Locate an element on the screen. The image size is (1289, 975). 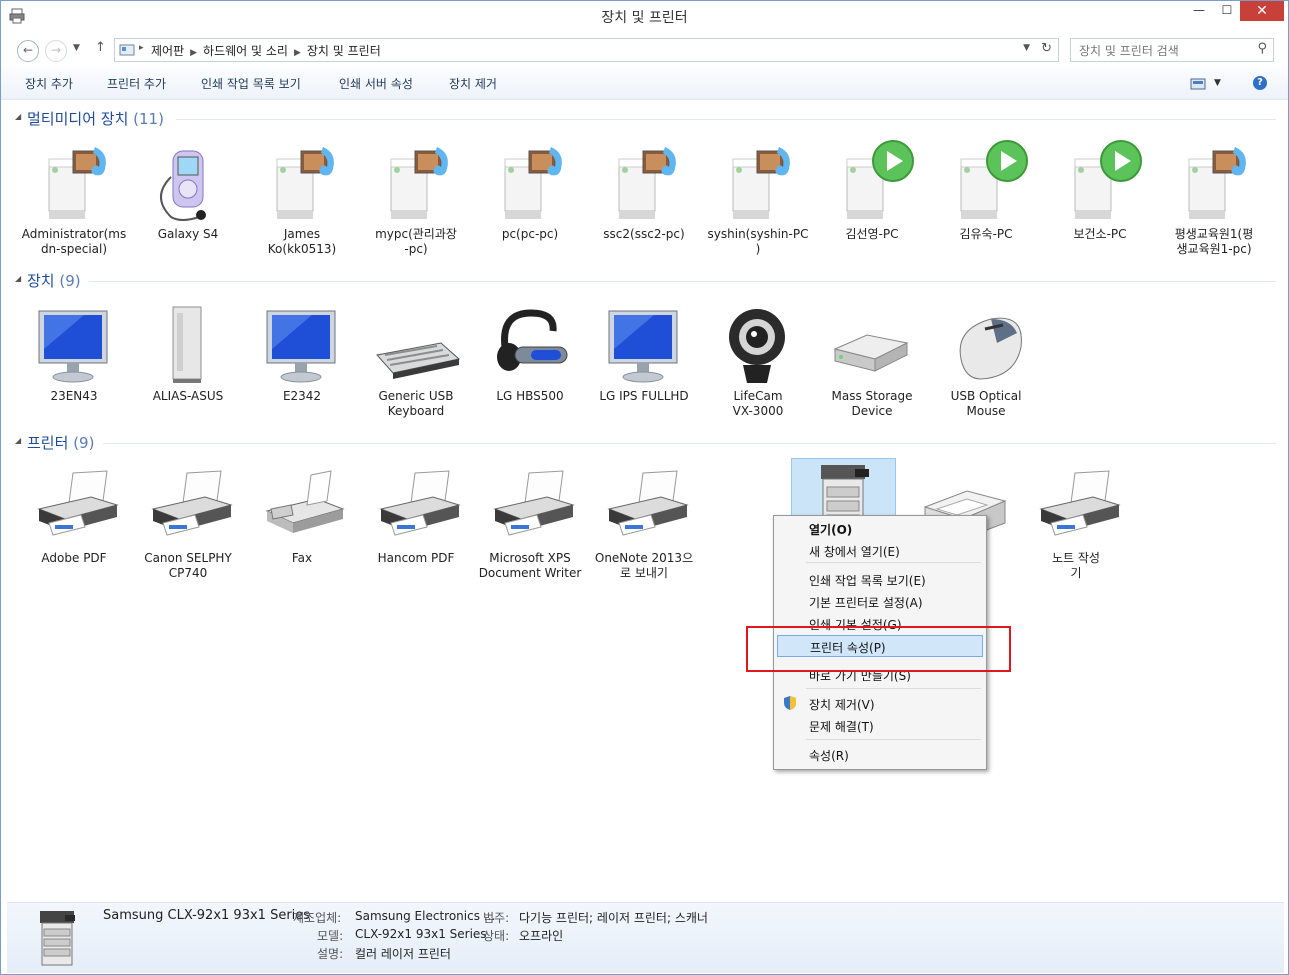
recent-pages-icon: ▼ is located at coordinates (76, 48).